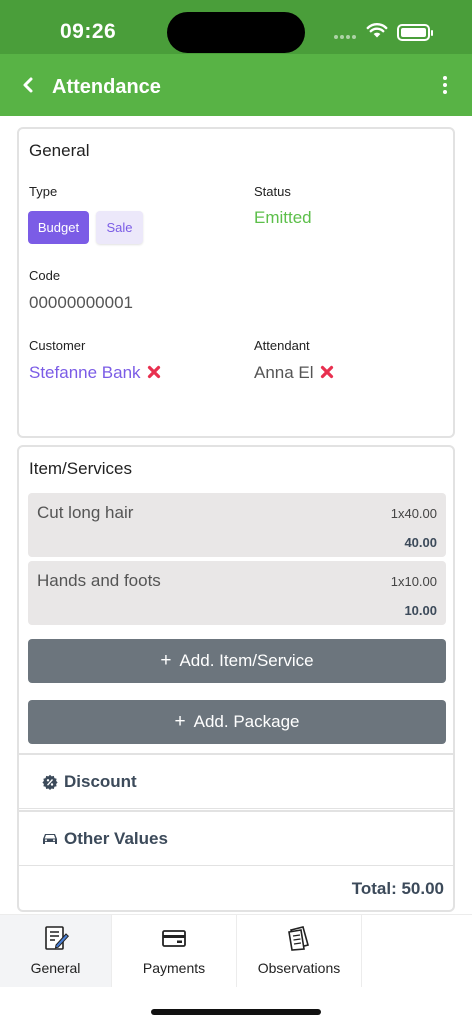 The width and height of the screenshot is (472, 1024). Describe the element at coordinates (282, 345) in the screenshot. I see `attendant-label: Attendant` at that location.